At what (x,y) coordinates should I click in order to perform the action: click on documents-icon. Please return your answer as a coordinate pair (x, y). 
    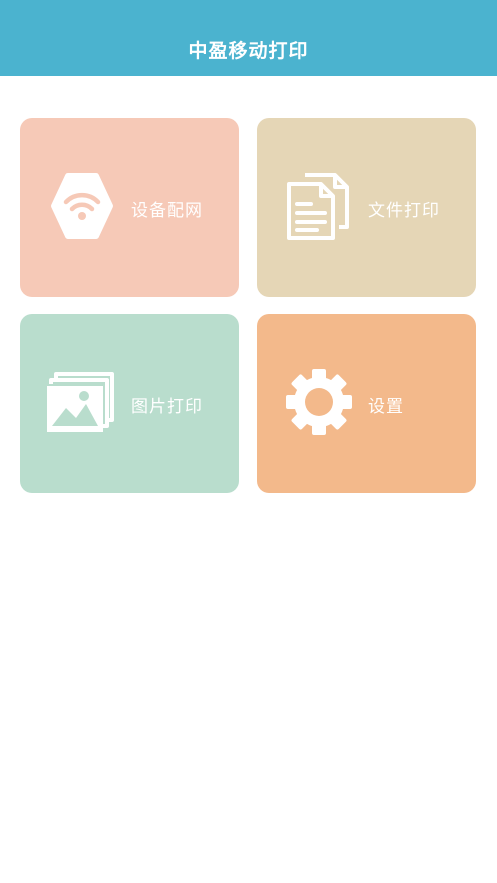
    Looking at the image, I should click on (319, 206).